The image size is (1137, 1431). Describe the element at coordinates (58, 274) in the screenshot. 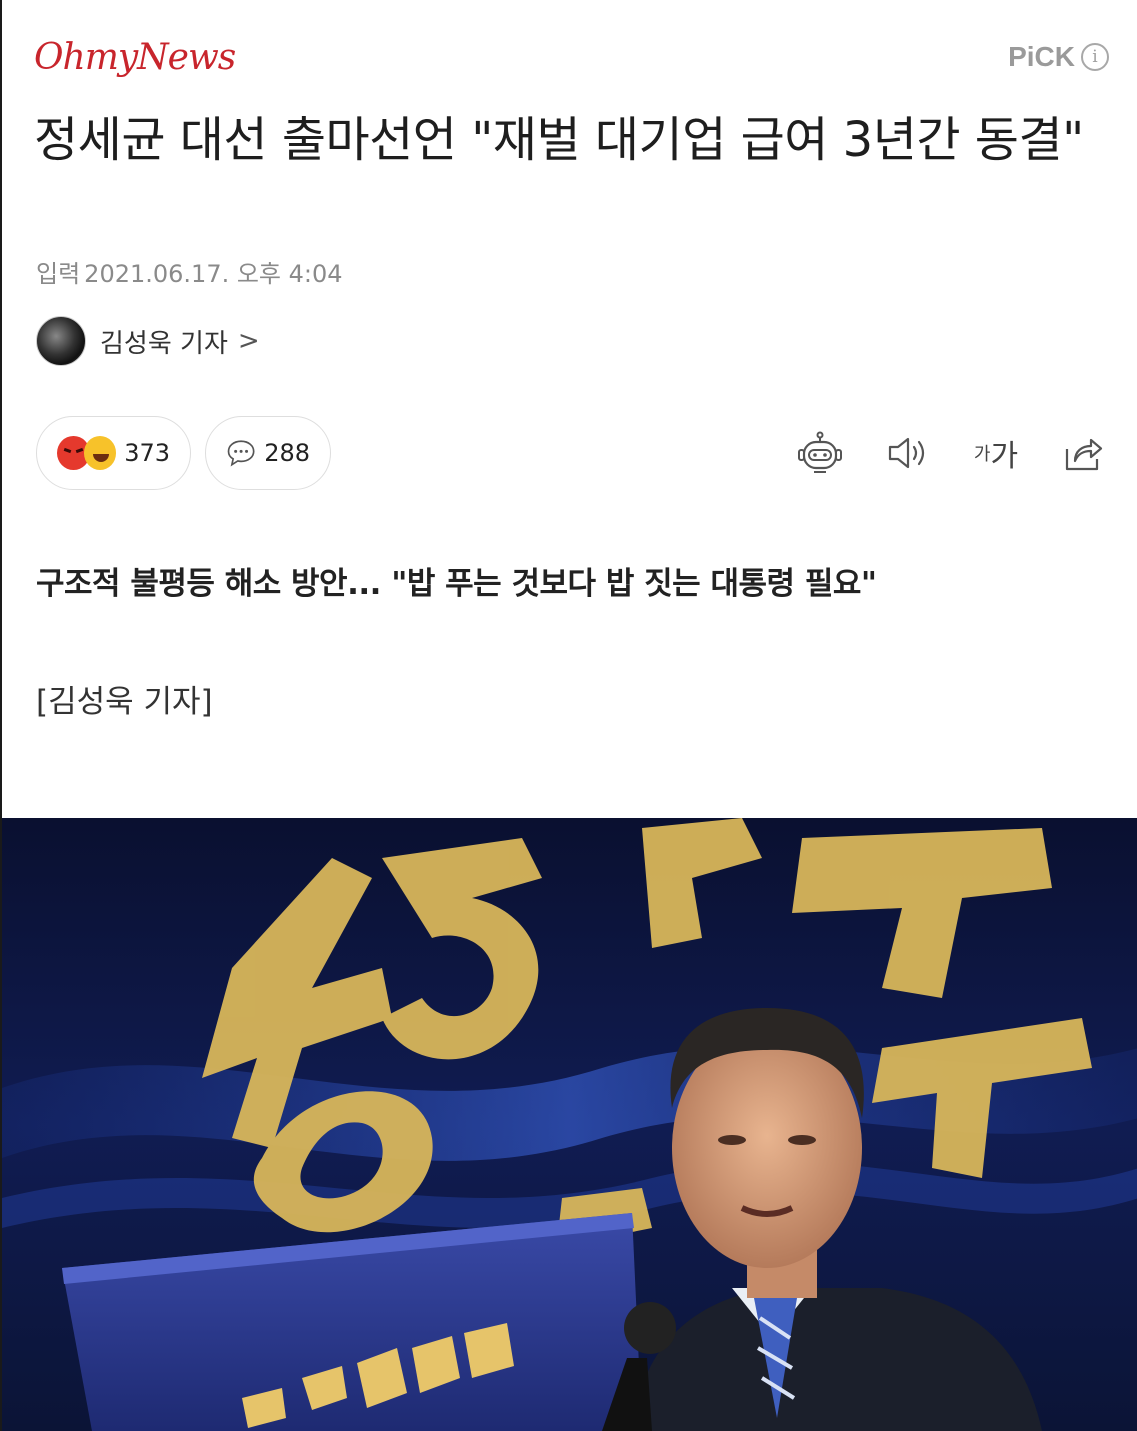

I see `date-label: 입력` at that location.